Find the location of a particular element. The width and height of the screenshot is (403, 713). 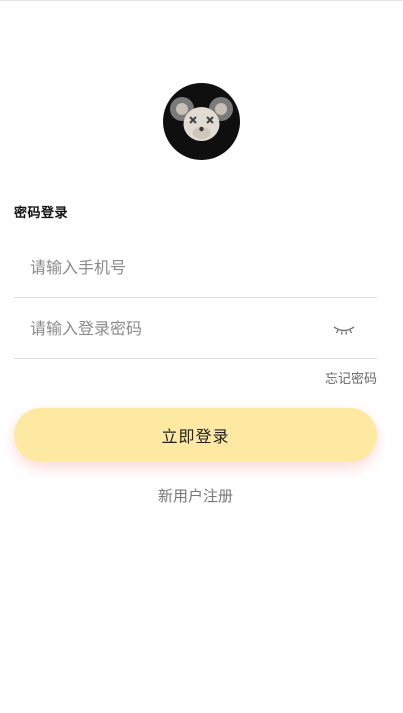

login-method-title: 密码登录 is located at coordinates (41, 213).